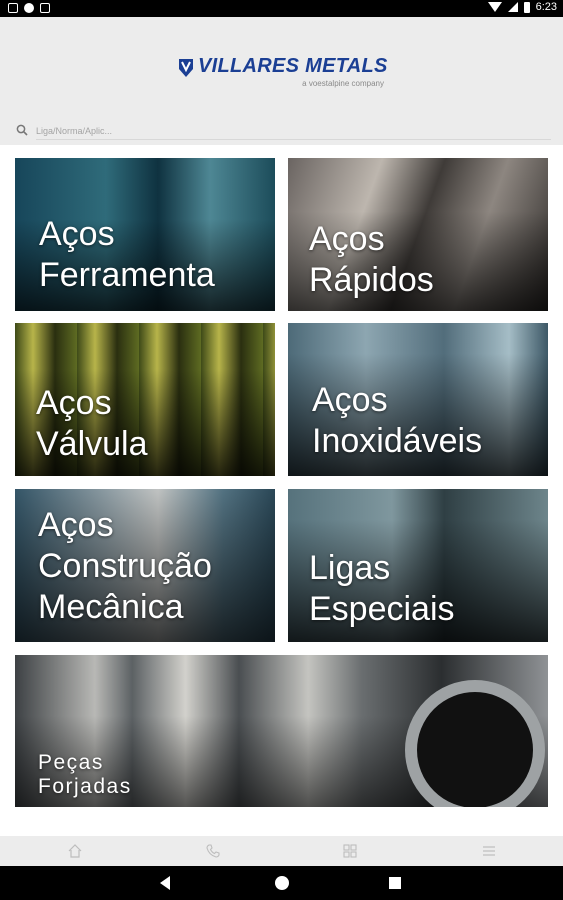 This screenshot has height=900, width=563. I want to click on tile-title: Aços Válvula, so click(92, 424).